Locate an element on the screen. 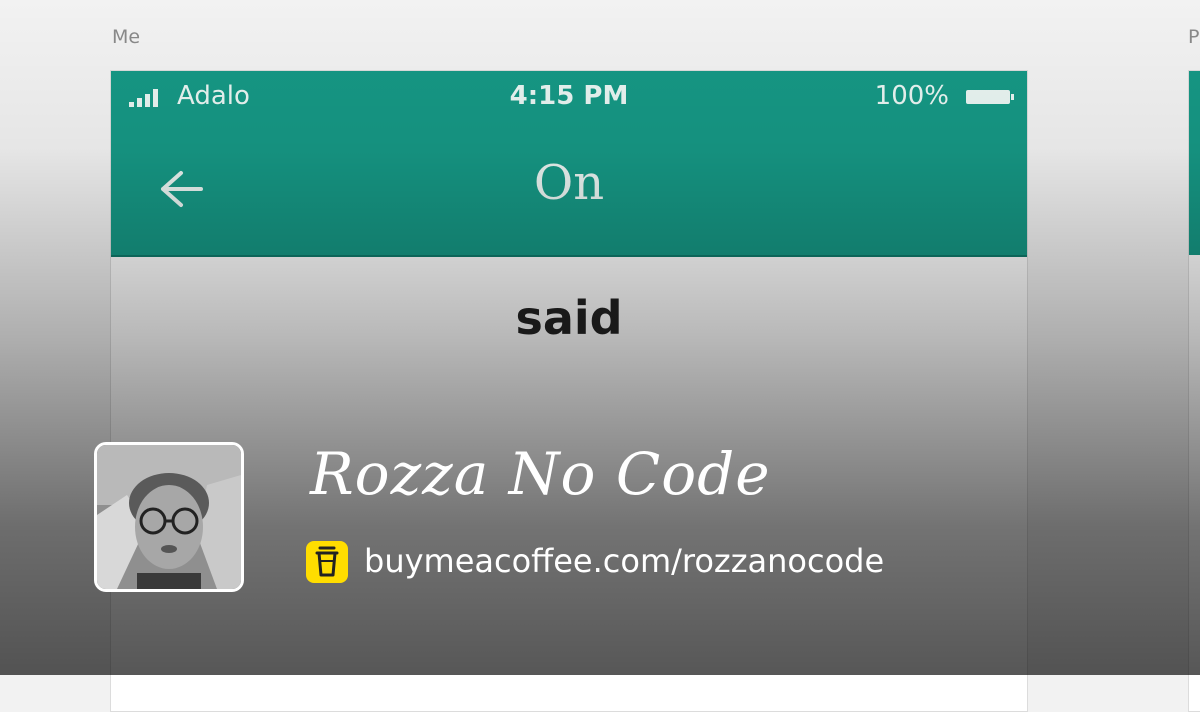  app-bar: On is located at coordinates (569, 190).